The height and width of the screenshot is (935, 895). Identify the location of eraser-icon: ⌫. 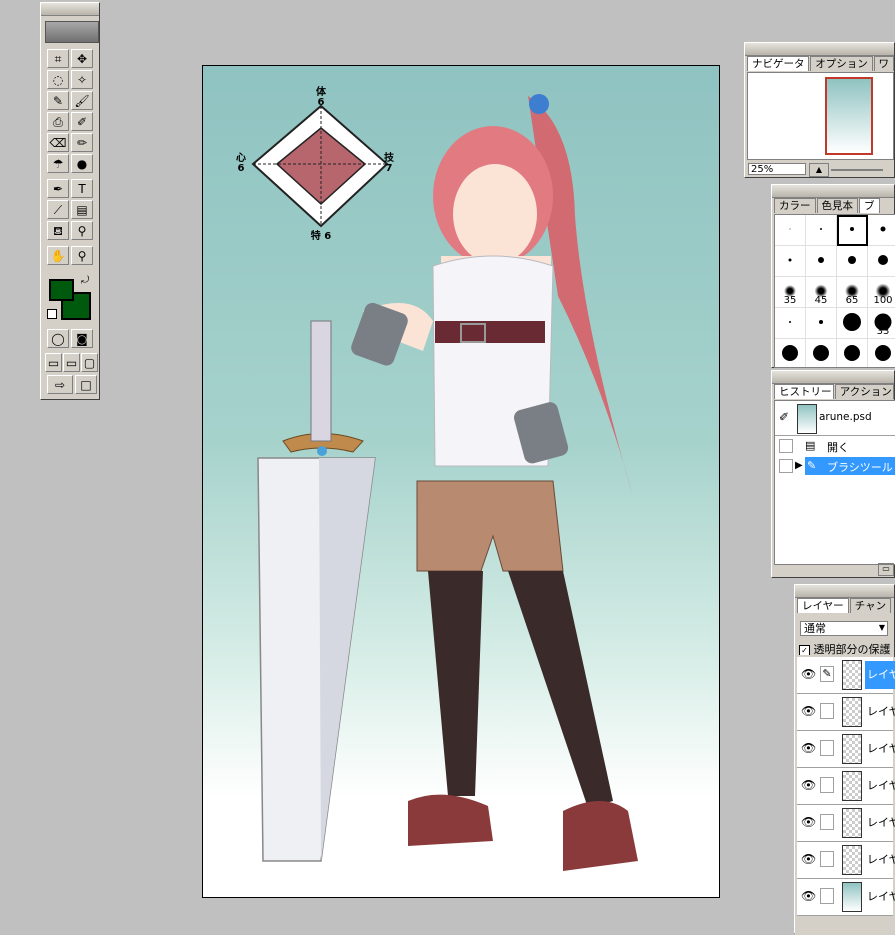
(58, 142).